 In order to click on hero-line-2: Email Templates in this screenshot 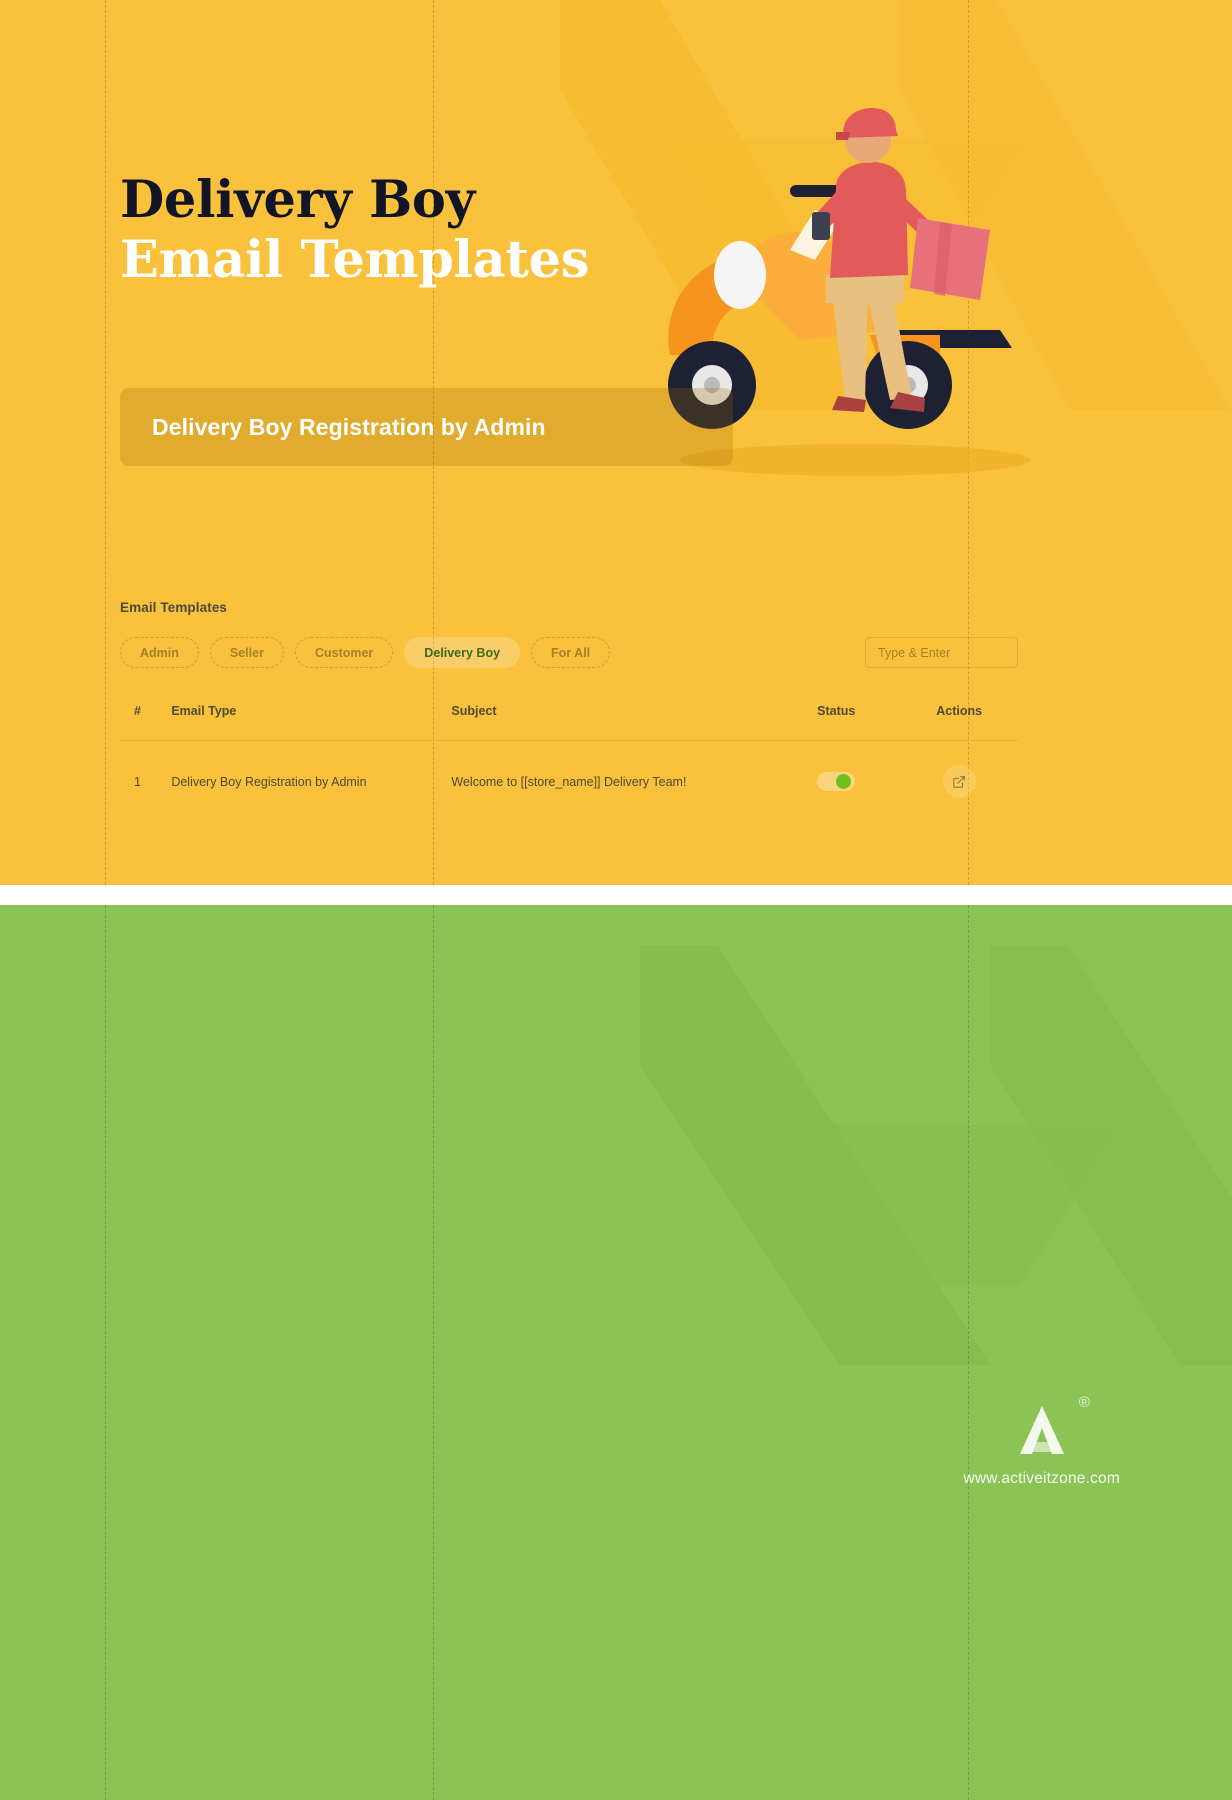, I will do `click(355, 260)`.